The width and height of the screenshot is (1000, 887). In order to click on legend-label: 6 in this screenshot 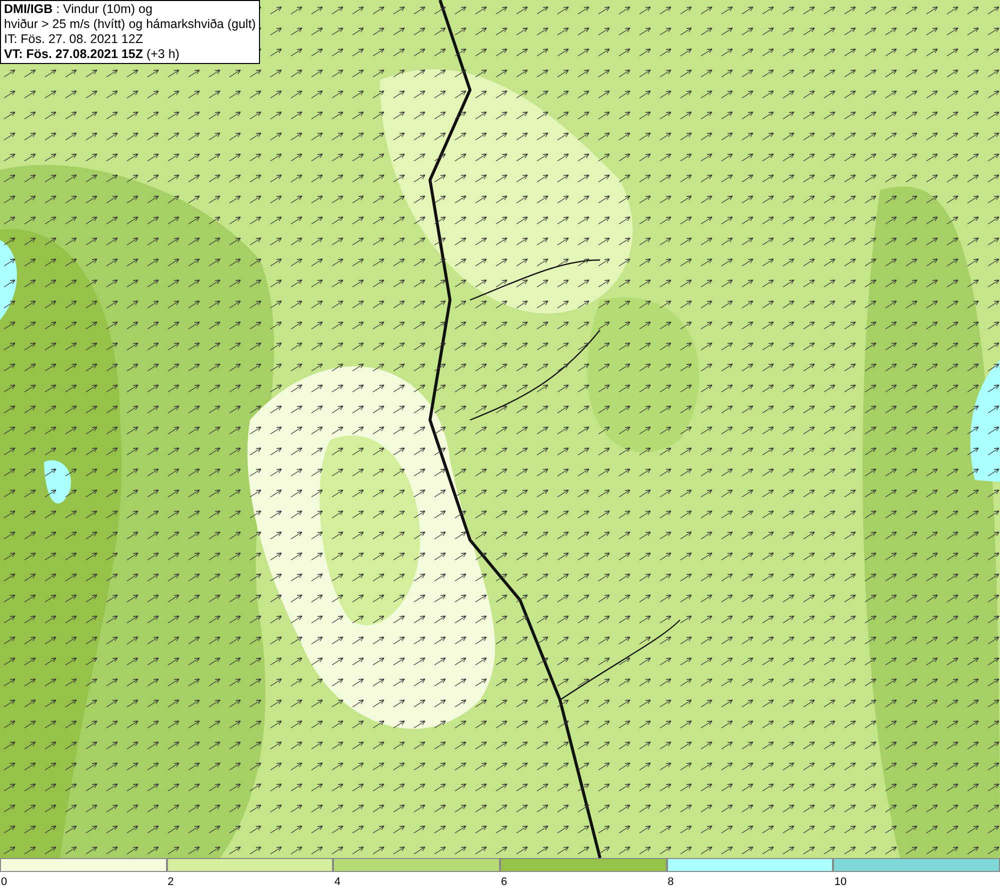, I will do `click(504, 881)`.